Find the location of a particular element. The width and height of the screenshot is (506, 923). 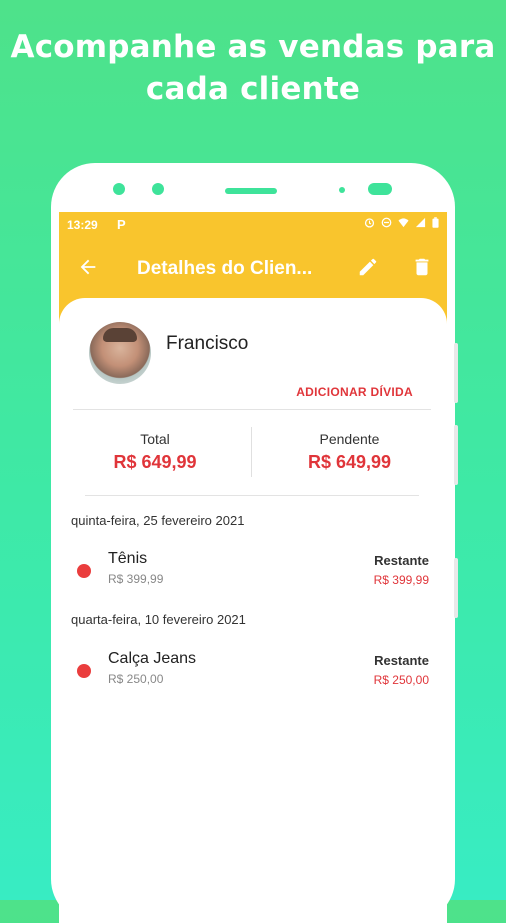

pending-value: R$ 649,99 is located at coordinates (349, 462).